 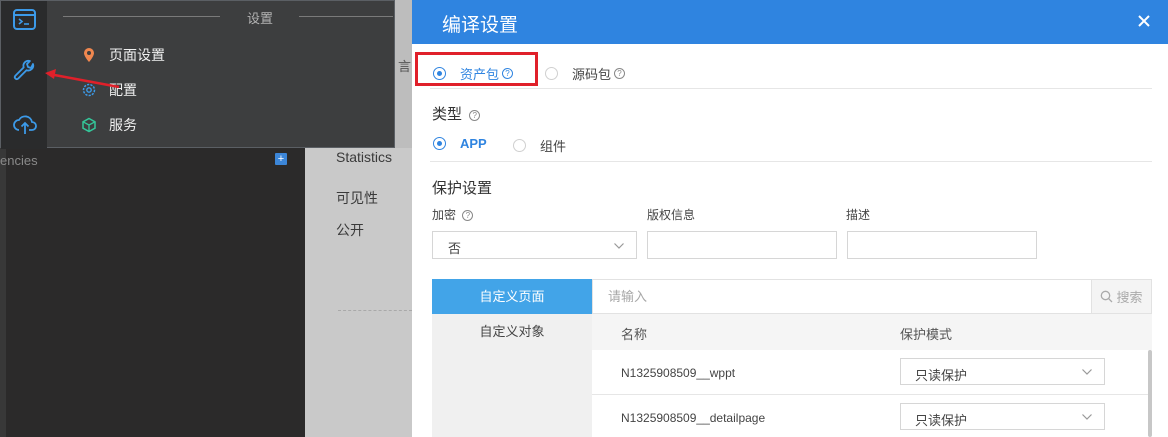 I want to click on add-dependency-button: +, so click(x=281, y=159).